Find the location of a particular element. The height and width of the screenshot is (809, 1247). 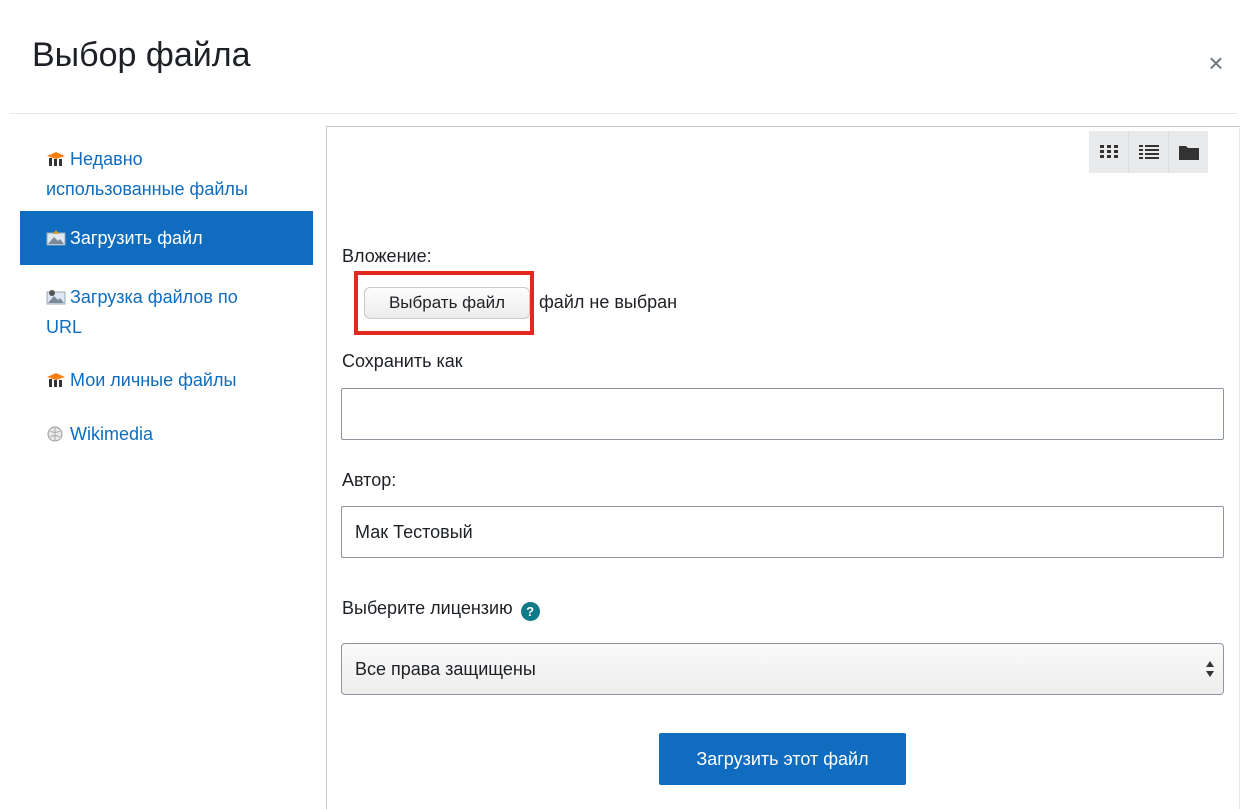

header-divider is located at coordinates (623, 113).